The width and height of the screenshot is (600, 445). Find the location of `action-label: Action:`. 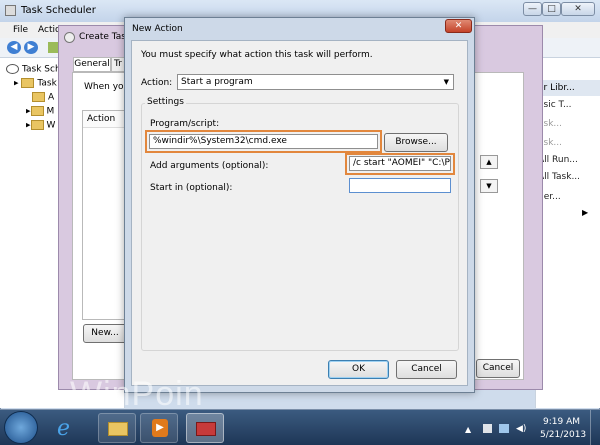

action-label: Action: is located at coordinates (157, 83).